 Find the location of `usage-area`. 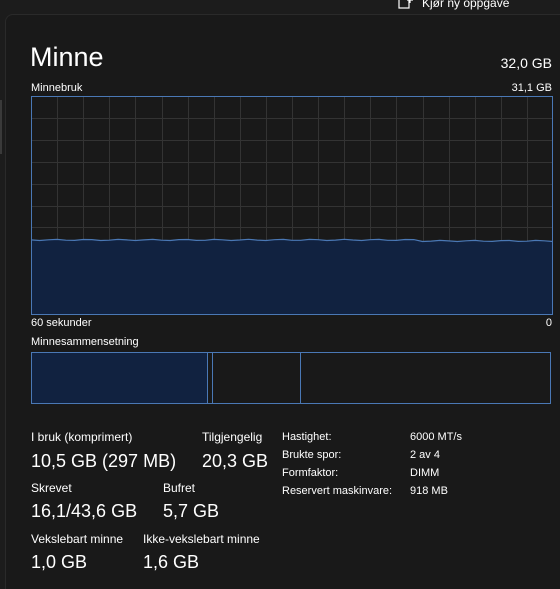

usage-area is located at coordinates (292, 277).